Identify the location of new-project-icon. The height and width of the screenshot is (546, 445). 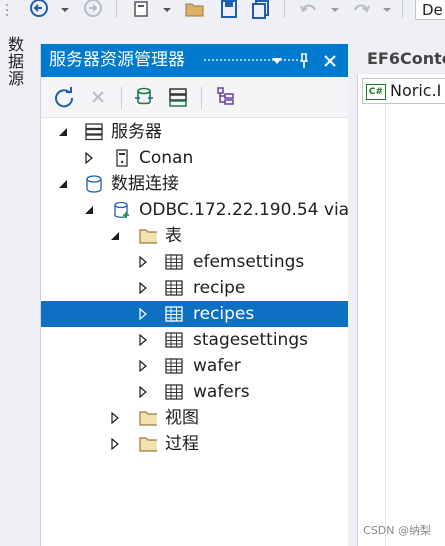
(141, 10).